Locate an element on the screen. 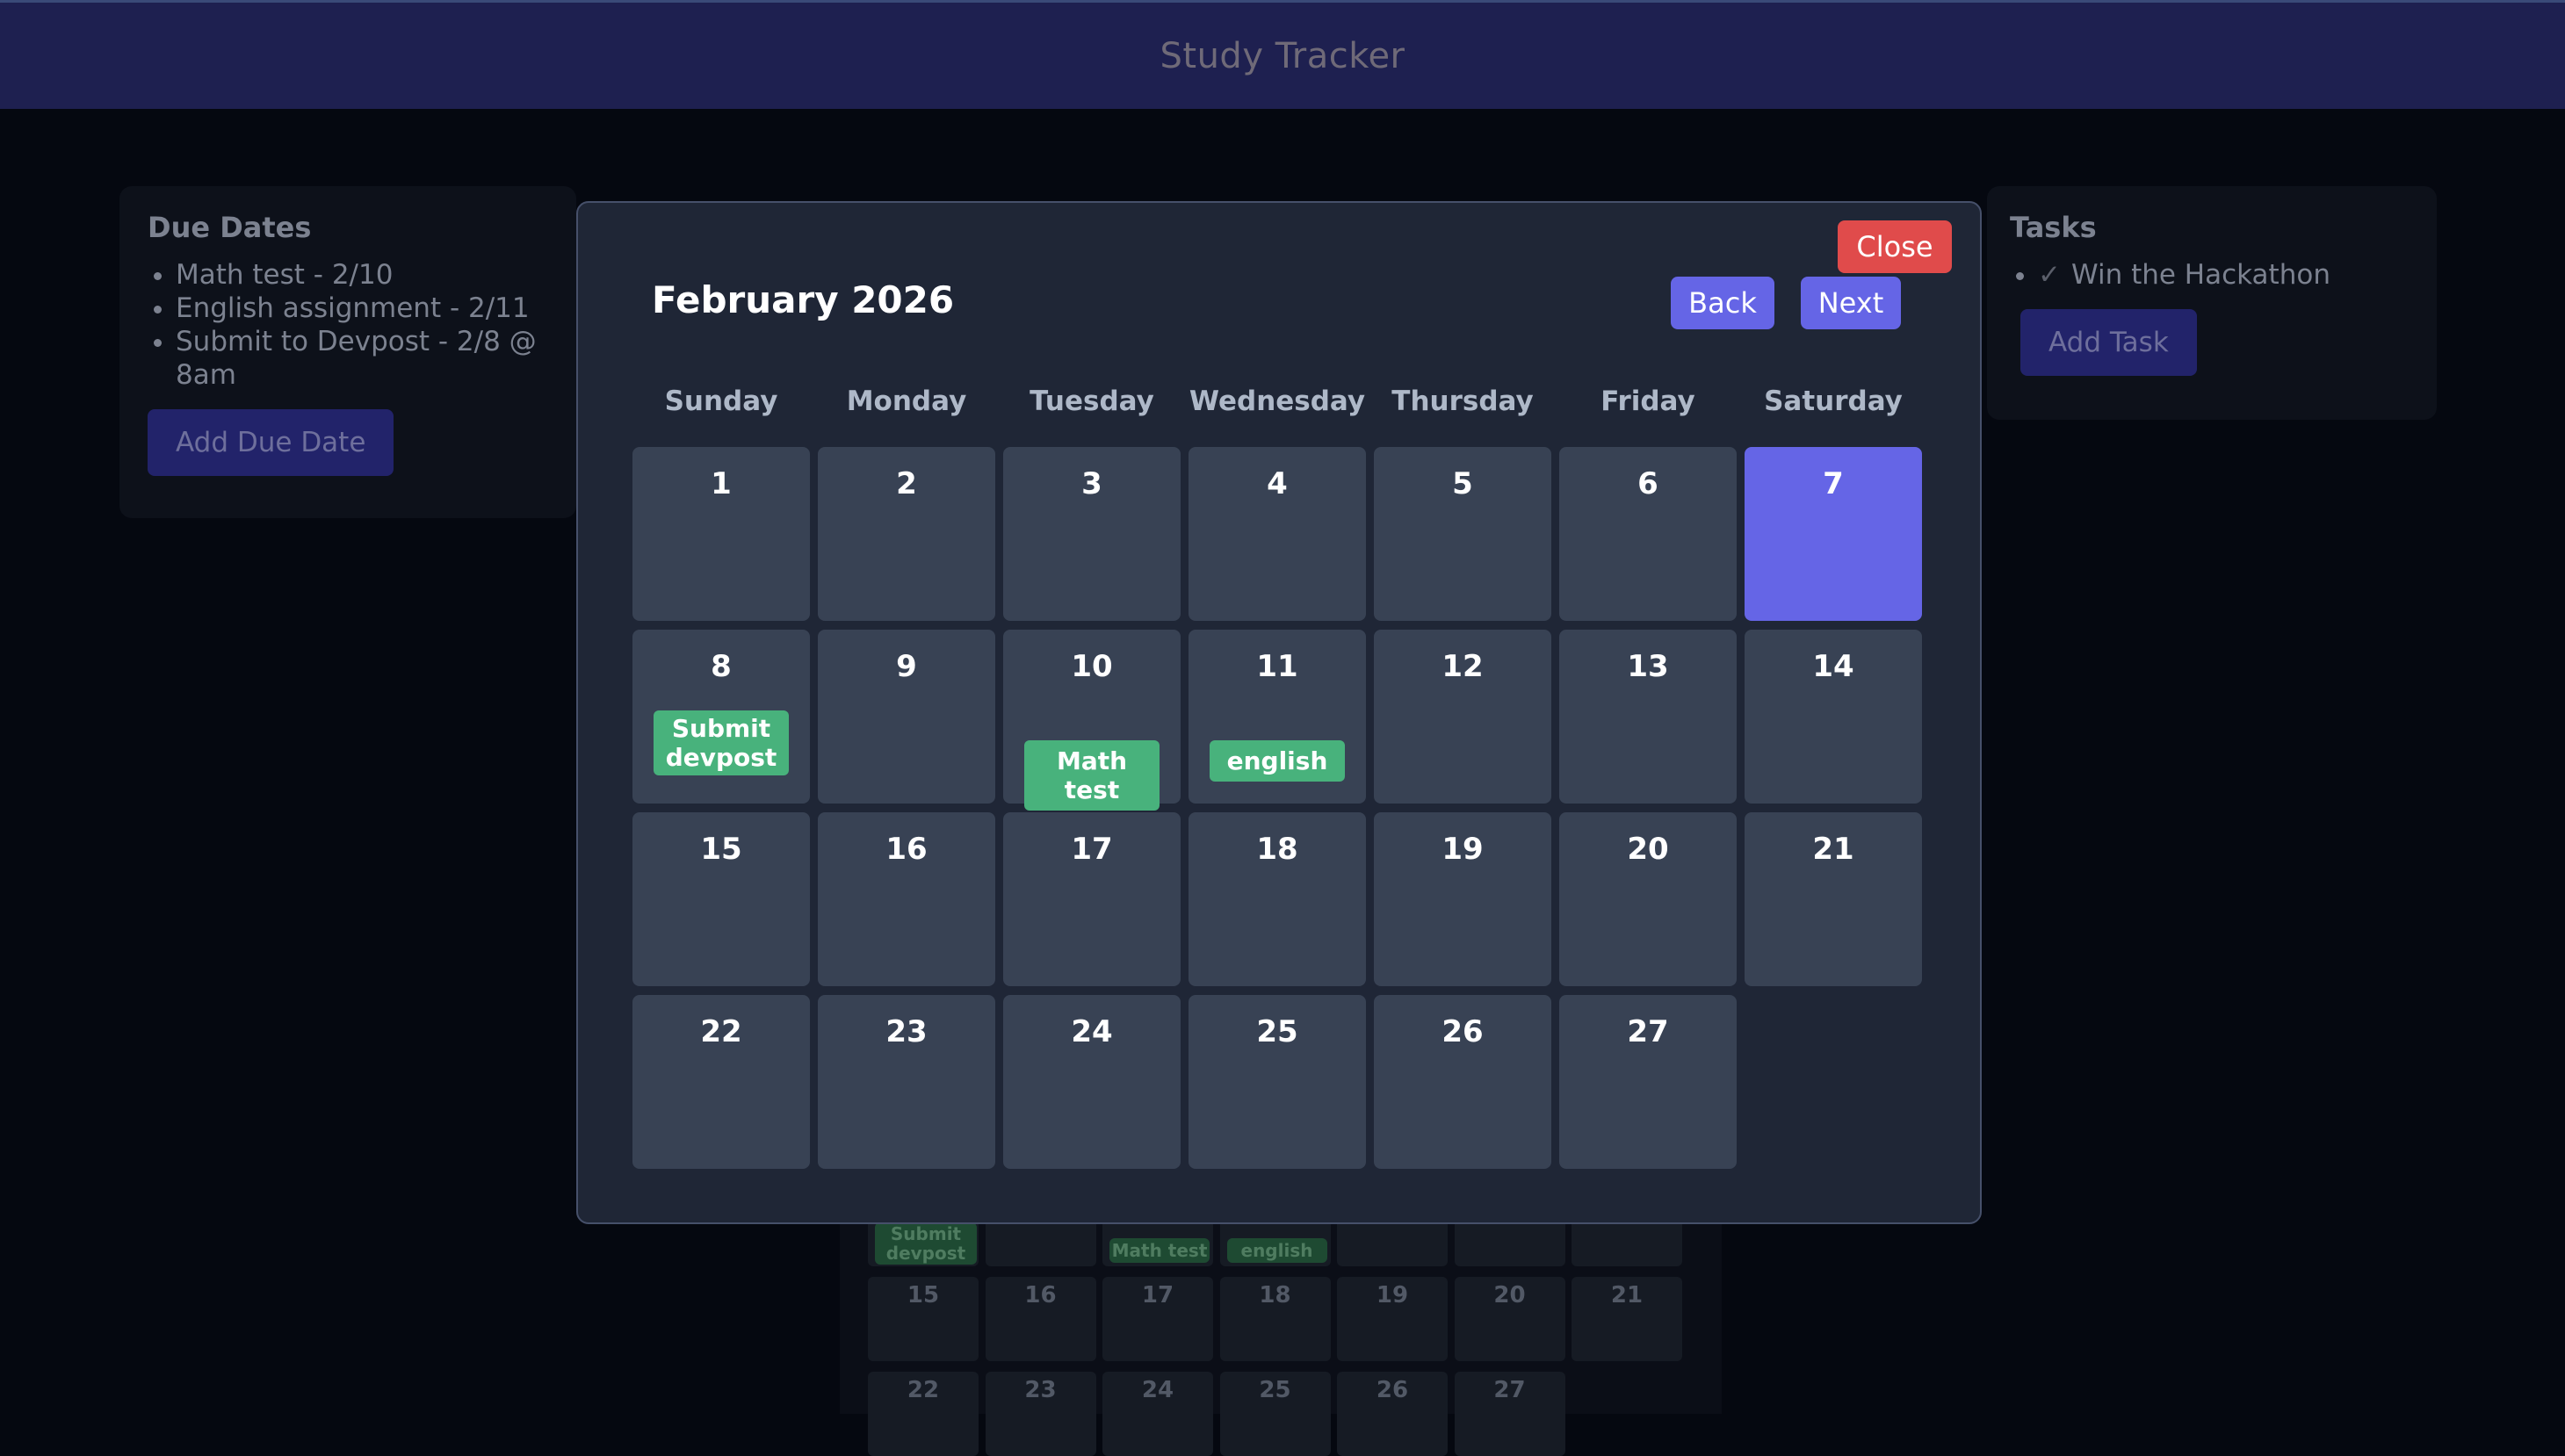 The width and height of the screenshot is (2565, 1456). day-cell: 13 is located at coordinates (1648, 717).